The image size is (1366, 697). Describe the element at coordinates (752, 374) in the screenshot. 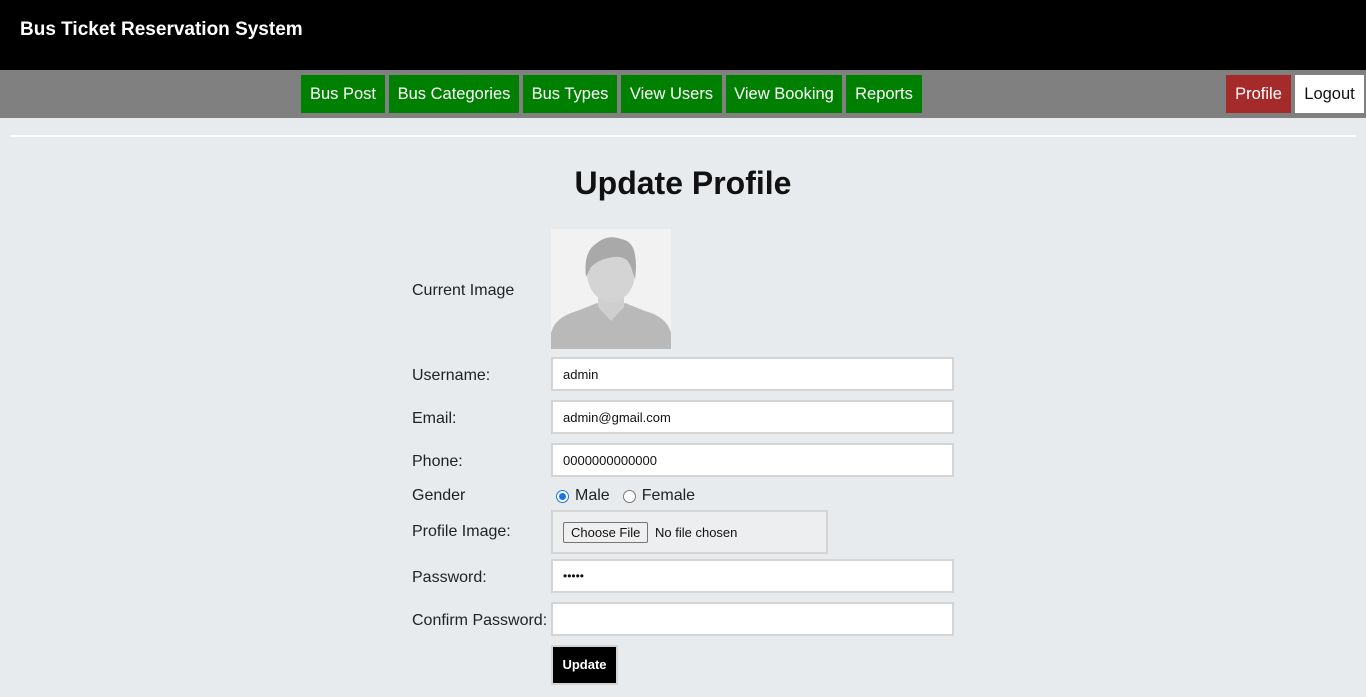

I see `username-field` at that location.